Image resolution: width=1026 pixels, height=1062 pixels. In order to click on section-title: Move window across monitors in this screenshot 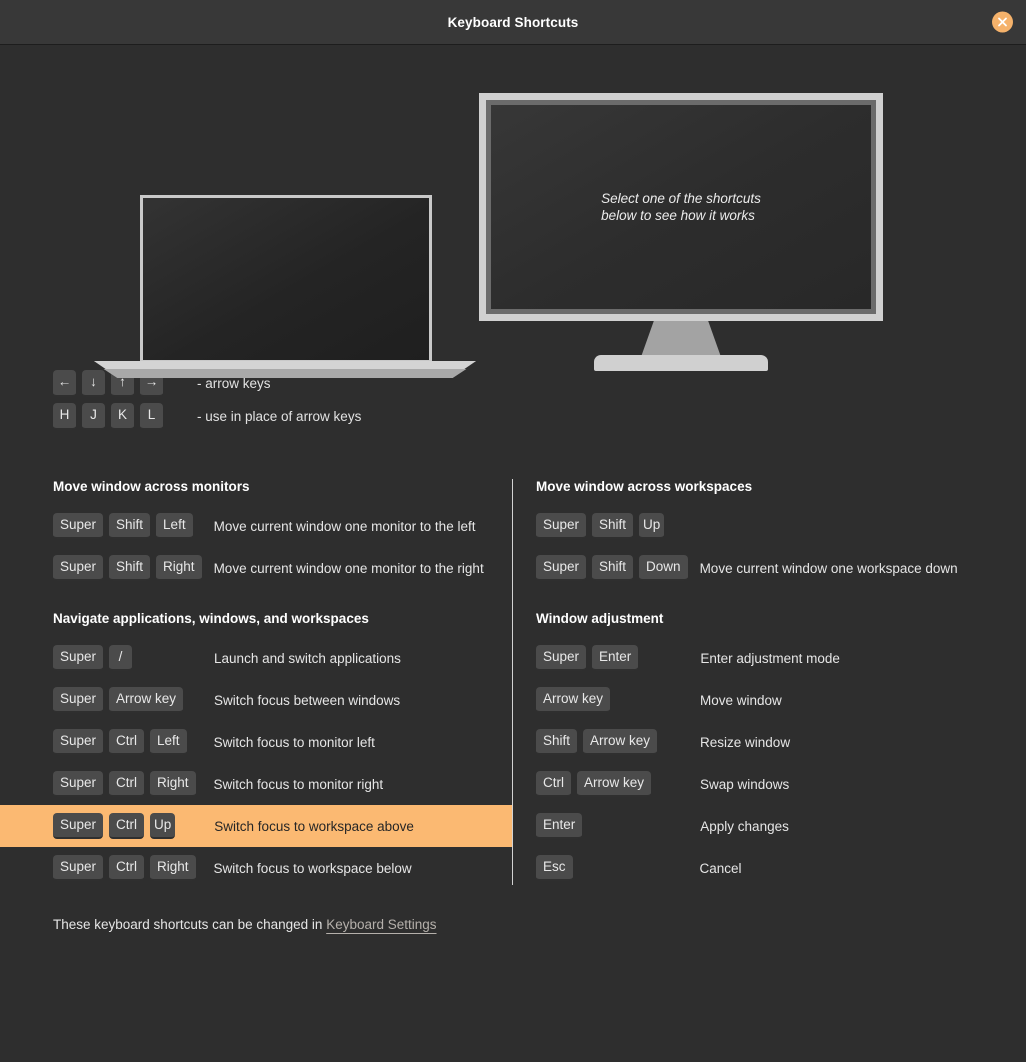, I will do `click(151, 486)`.